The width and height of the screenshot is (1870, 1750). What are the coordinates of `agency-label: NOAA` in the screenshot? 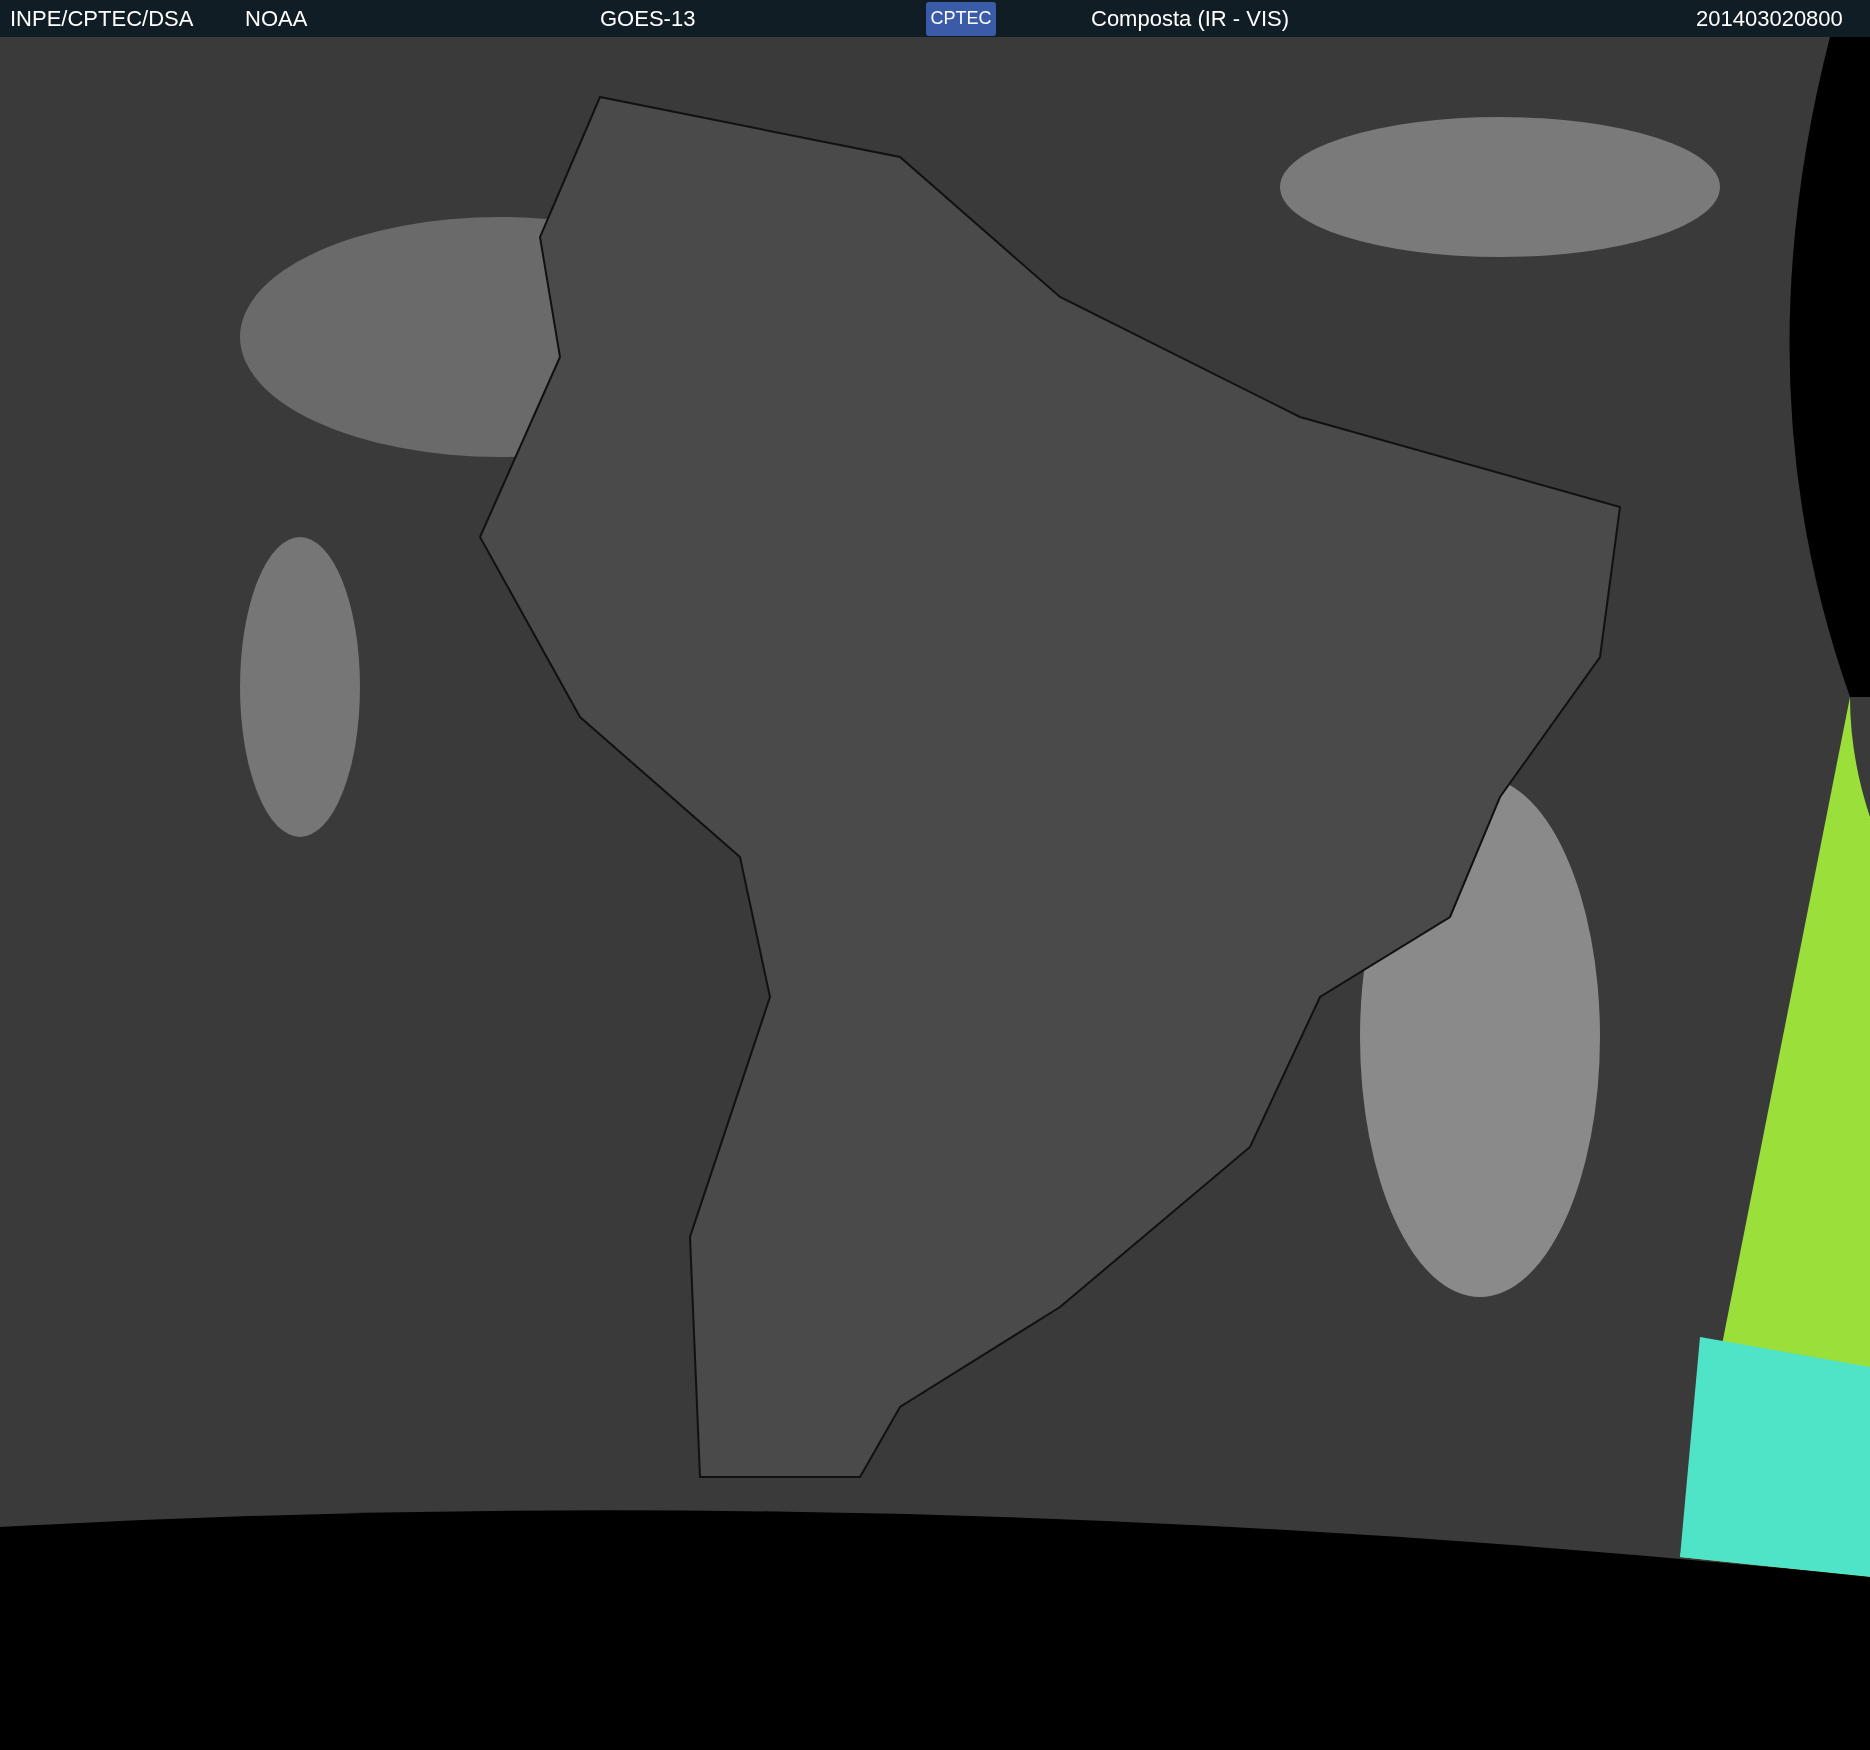 It's located at (277, 18).